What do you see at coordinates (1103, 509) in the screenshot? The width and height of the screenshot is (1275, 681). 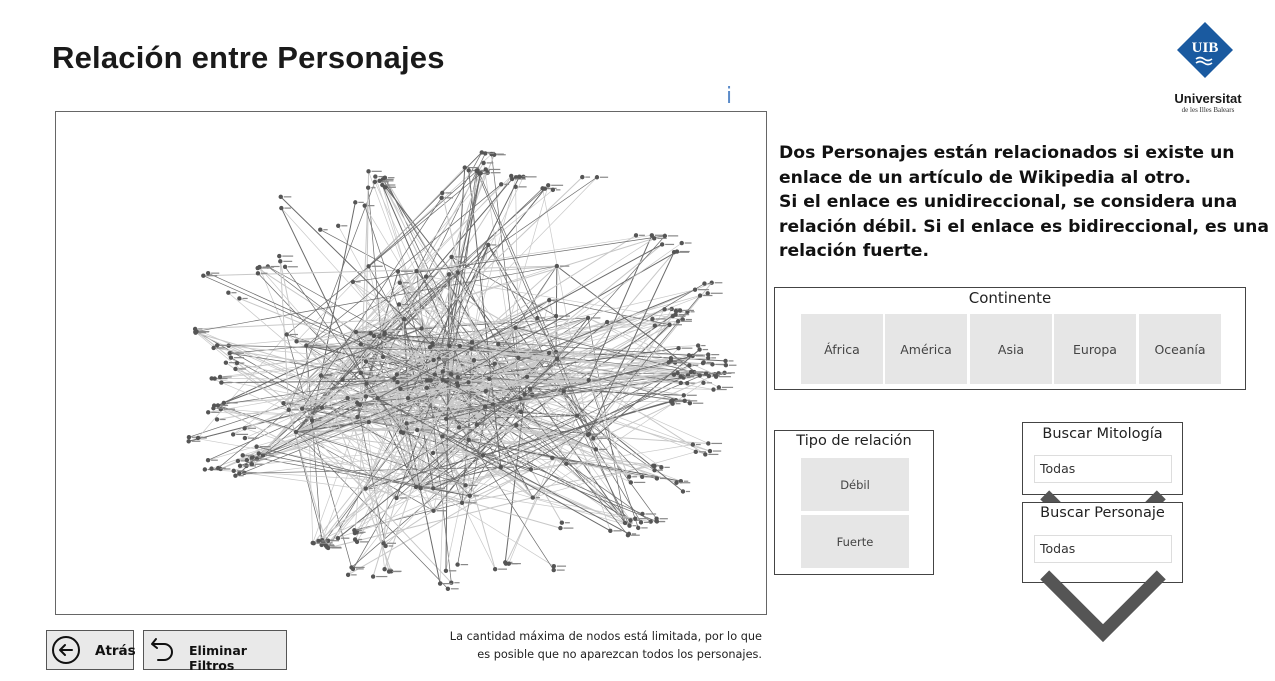 I see `mythology-dropdown: Todas` at bounding box center [1103, 509].